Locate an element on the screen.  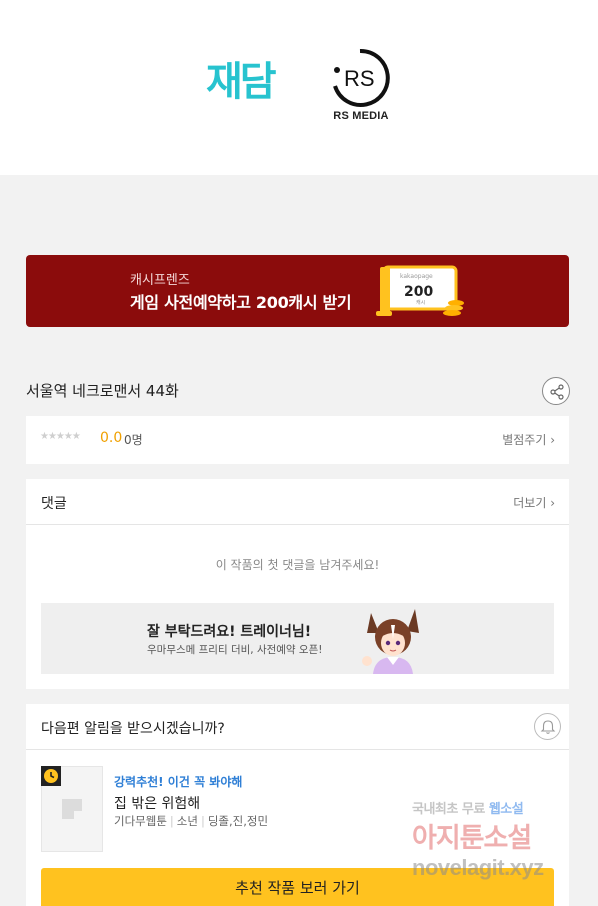
jaedam-logo: 재담 is located at coordinates (241, 82).